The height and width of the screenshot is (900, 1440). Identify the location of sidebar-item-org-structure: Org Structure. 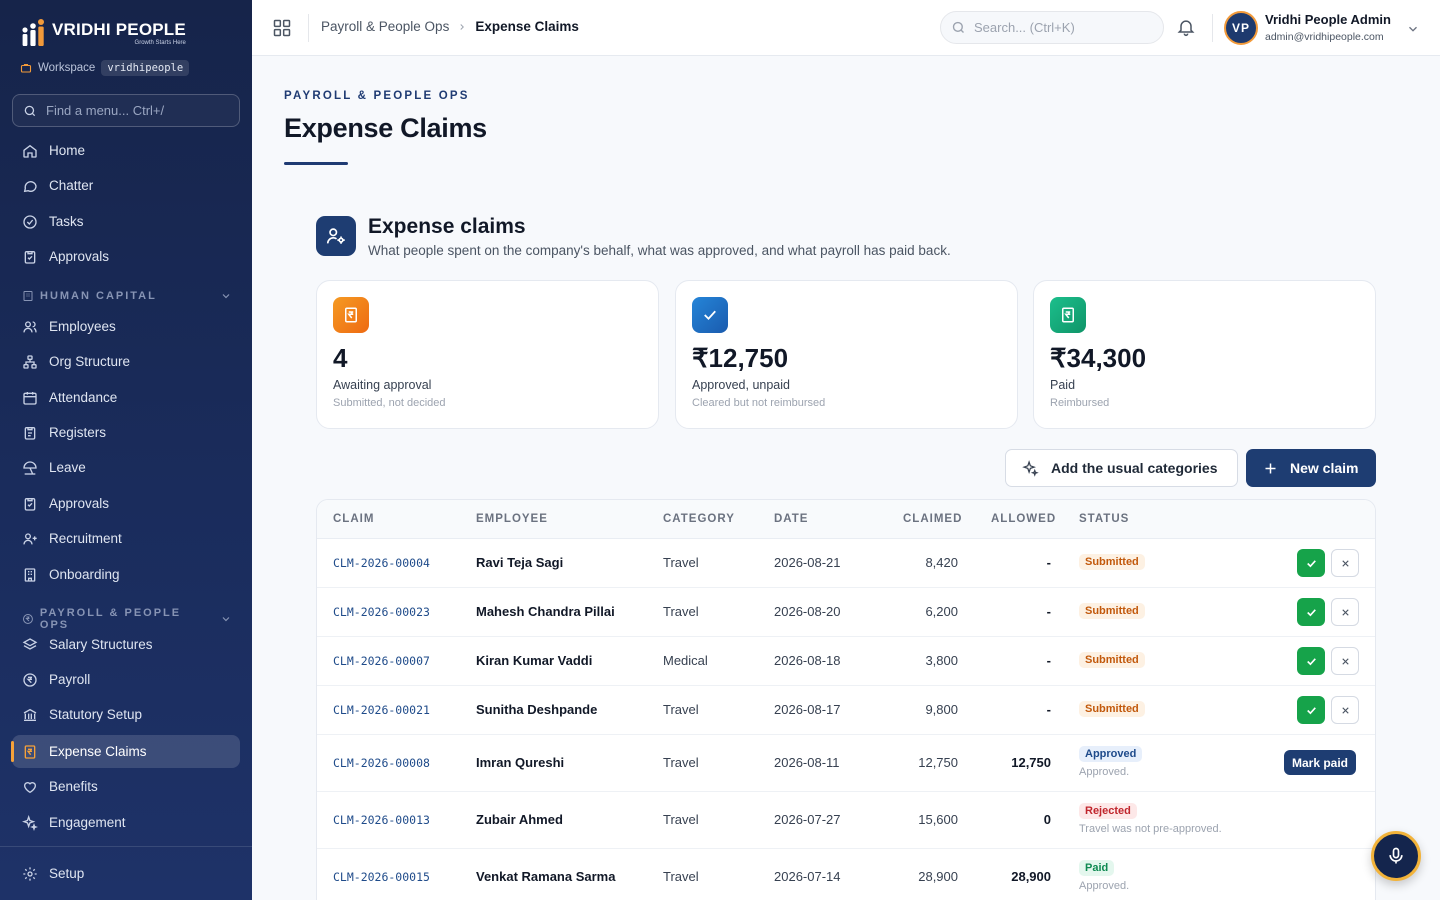
(126, 361).